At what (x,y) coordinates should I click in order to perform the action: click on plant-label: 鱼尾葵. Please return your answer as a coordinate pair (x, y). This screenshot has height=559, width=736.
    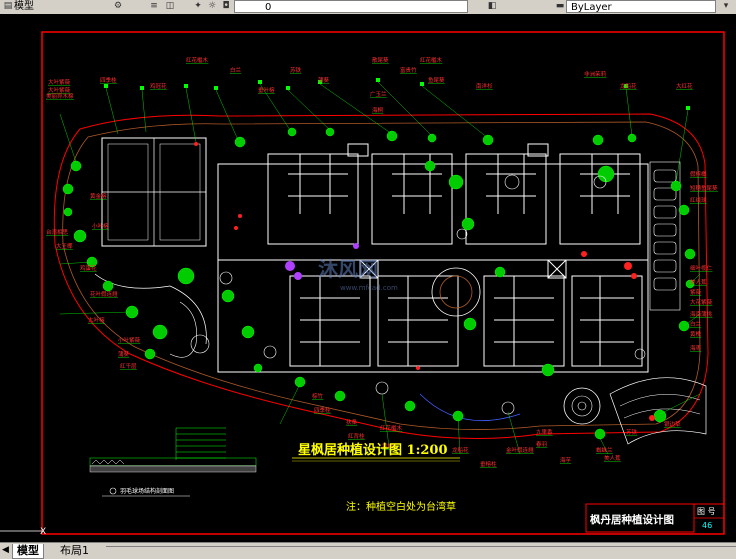
    Looking at the image, I should click on (436, 80).